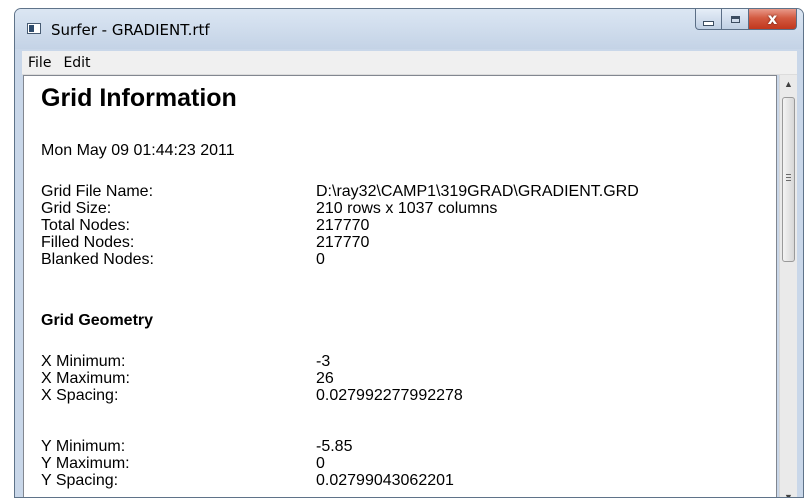 The width and height of the screenshot is (805, 500). What do you see at coordinates (97, 191) in the screenshot?
I see `info-label: Grid File Name:` at bounding box center [97, 191].